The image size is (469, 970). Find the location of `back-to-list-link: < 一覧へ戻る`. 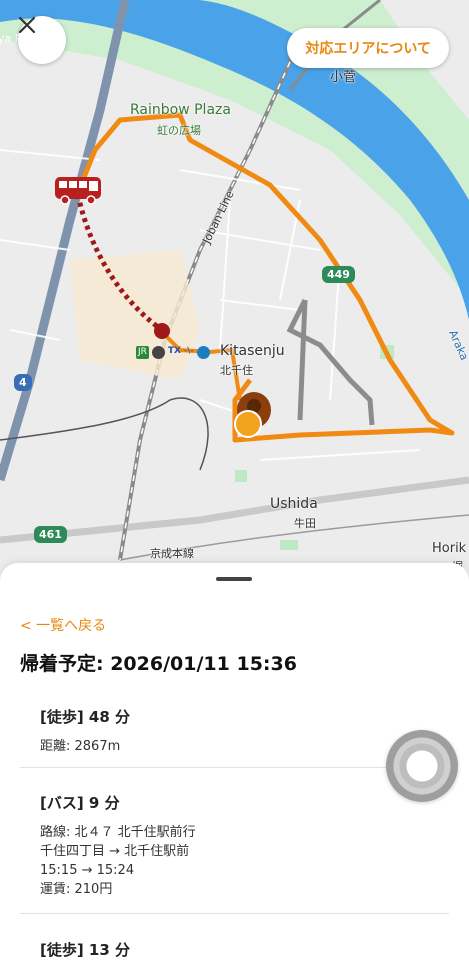

back-to-list-link: < 一覧へ戻る is located at coordinates (63, 625).